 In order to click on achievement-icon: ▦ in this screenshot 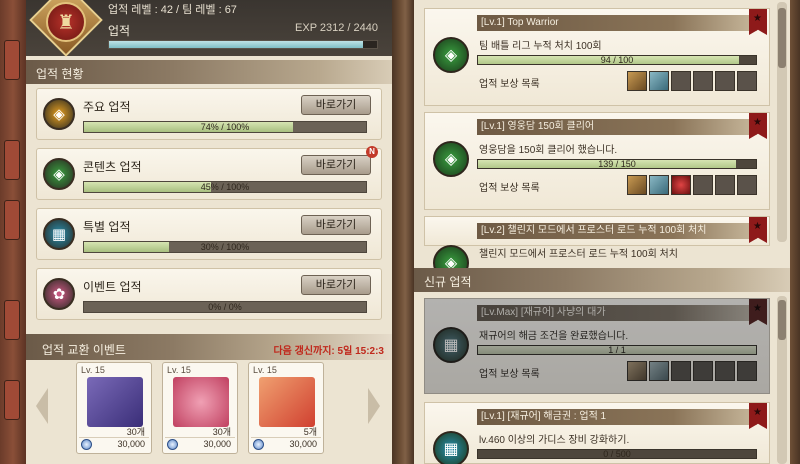, I will do `click(451, 345)`.